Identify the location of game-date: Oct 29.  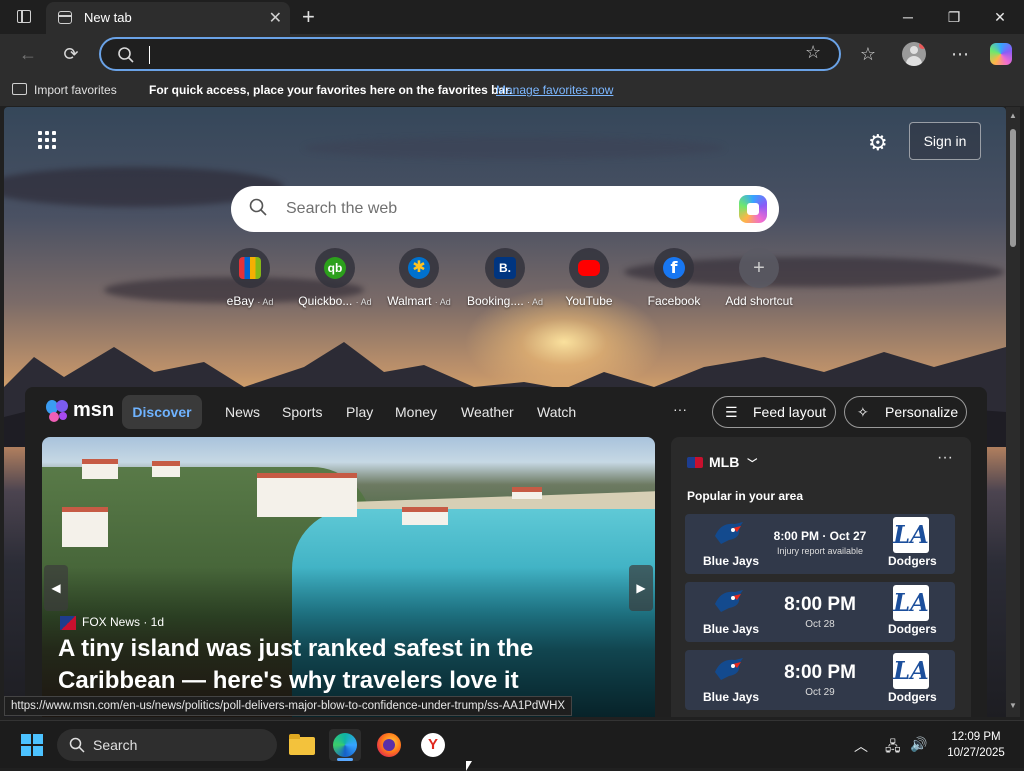
(820, 692).